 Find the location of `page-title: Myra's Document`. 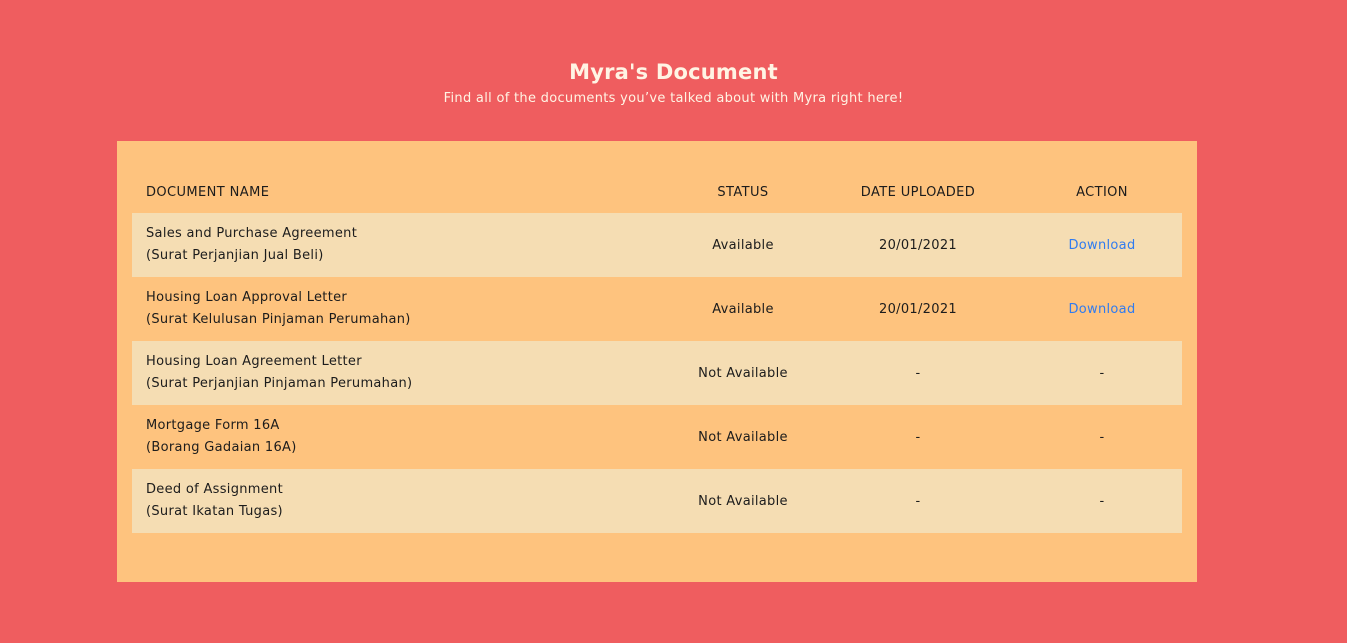

page-title: Myra's Document is located at coordinates (673, 72).